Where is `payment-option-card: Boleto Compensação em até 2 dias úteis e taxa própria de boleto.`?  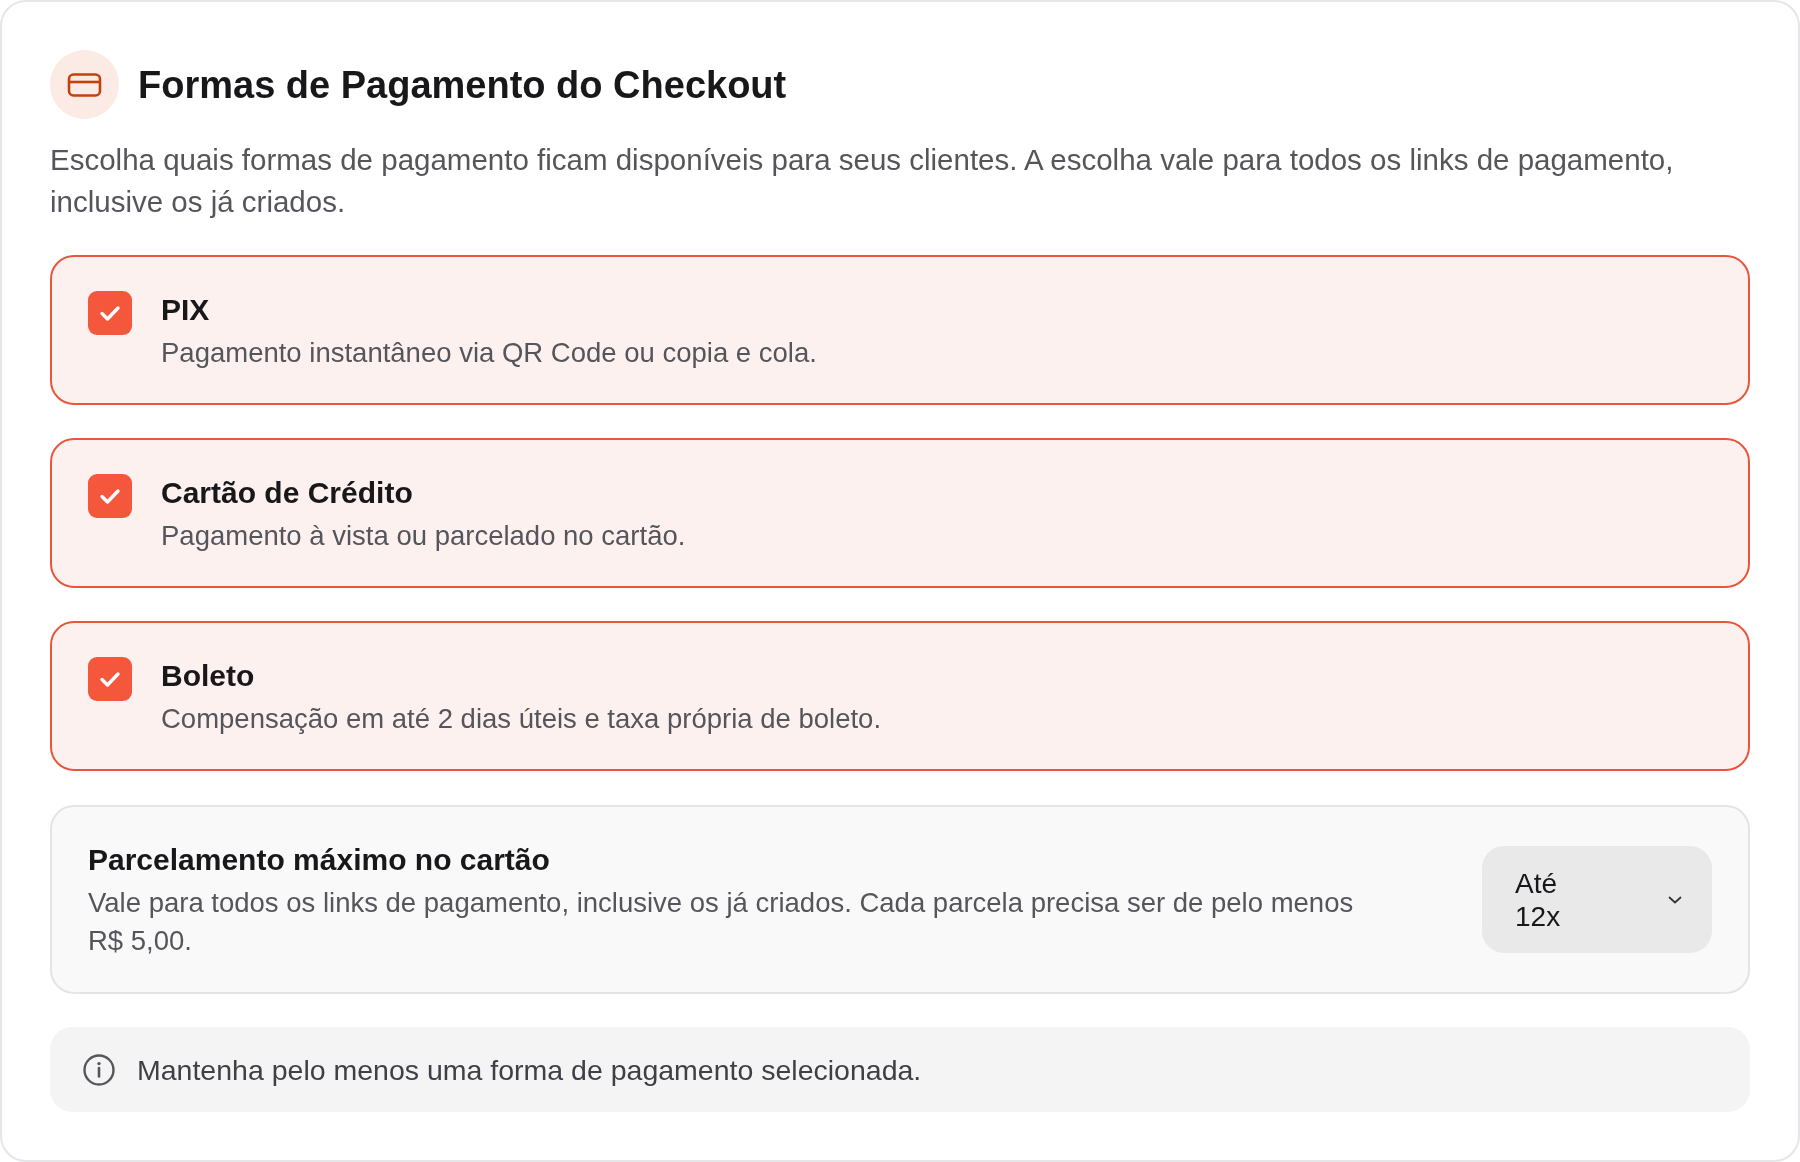
payment-option-card: Boleto Compensação em até 2 dias úteis e taxa própria de boleto. is located at coordinates (900, 696).